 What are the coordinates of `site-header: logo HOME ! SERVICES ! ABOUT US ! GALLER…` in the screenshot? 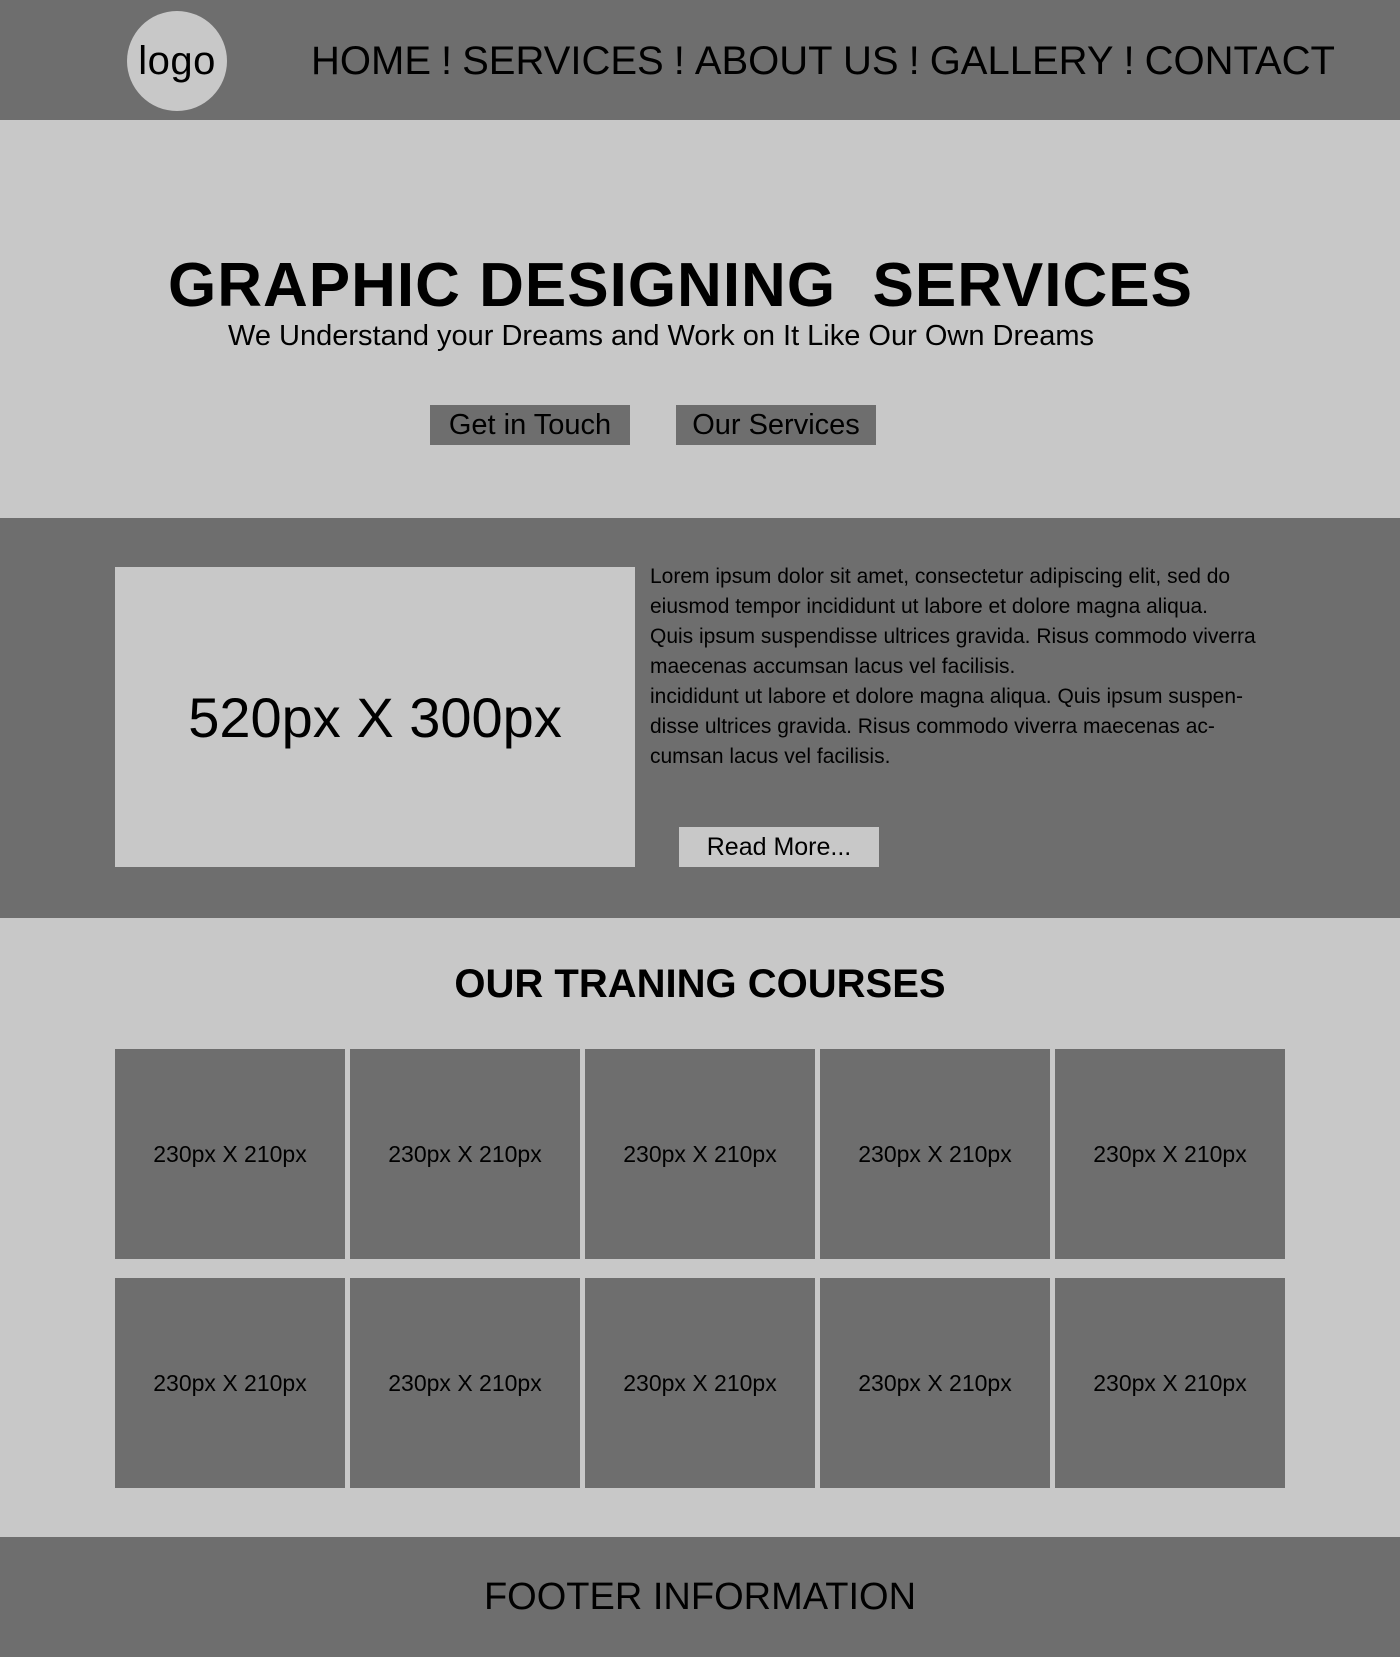 It's located at (700, 60).